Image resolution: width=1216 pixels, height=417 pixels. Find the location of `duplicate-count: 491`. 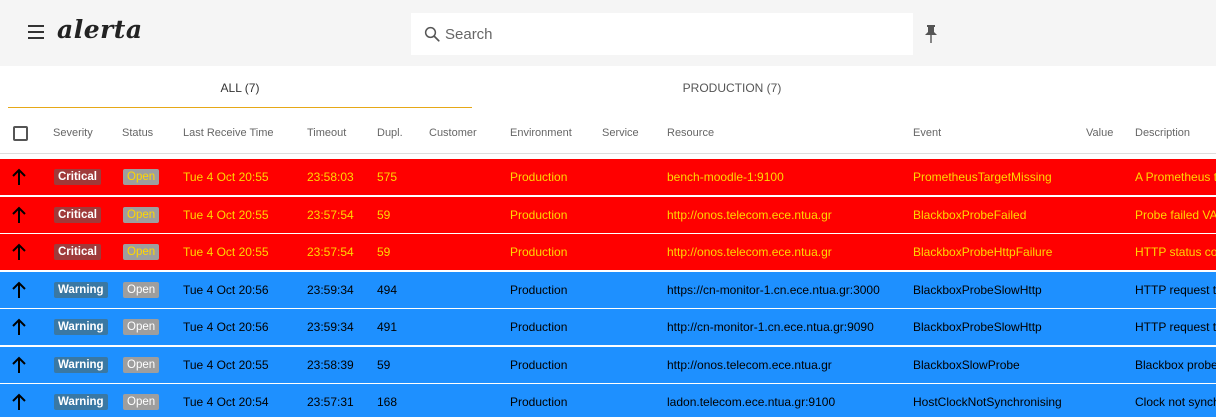

duplicate-count: 491 is located at coordinates (387, 327).